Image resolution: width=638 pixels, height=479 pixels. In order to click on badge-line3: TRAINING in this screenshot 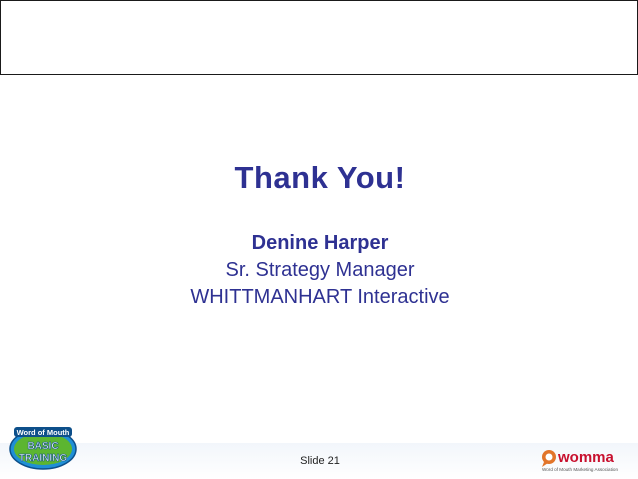, I will do `click(43, 458)`.